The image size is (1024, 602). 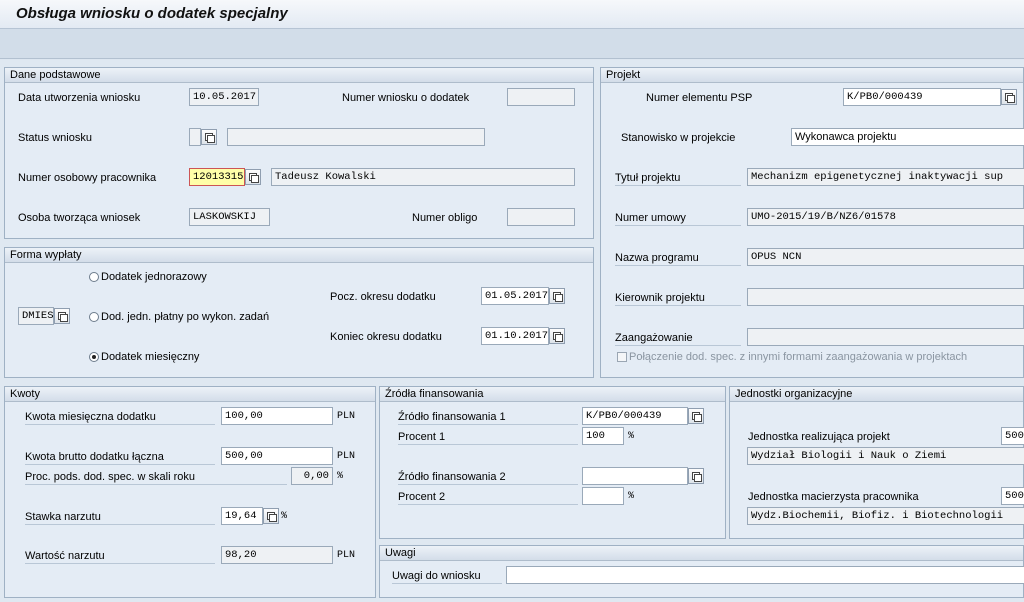 What do you see at coordinates (277, 456) in the screenshot?
I see `kwota-brutto-input: 500,00` at bounding box center [277, 456].